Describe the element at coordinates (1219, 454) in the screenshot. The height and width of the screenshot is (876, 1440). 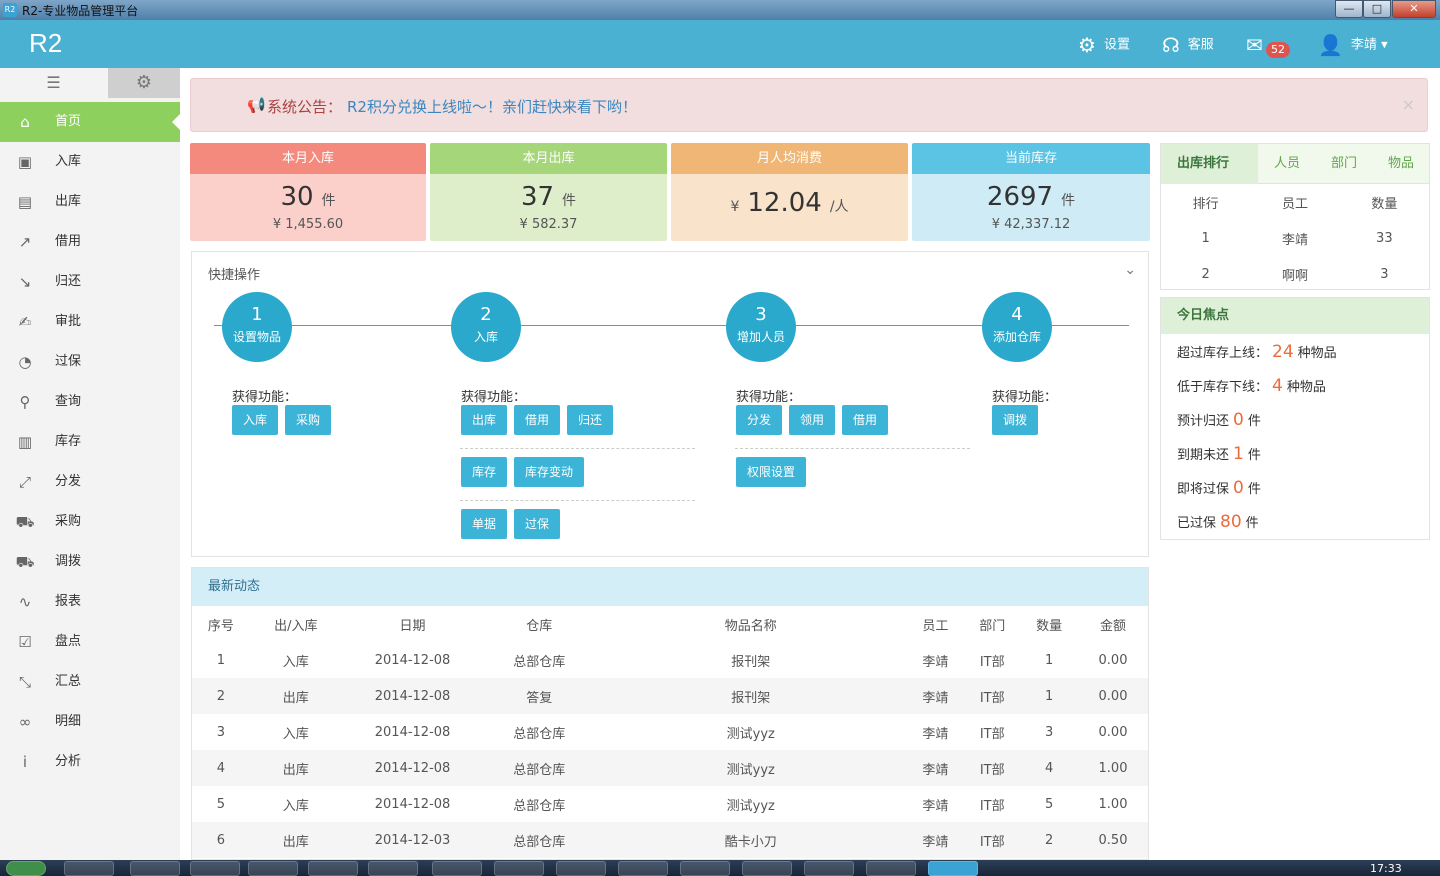
I see `focus-item: 到期未还 1 件` at that location.